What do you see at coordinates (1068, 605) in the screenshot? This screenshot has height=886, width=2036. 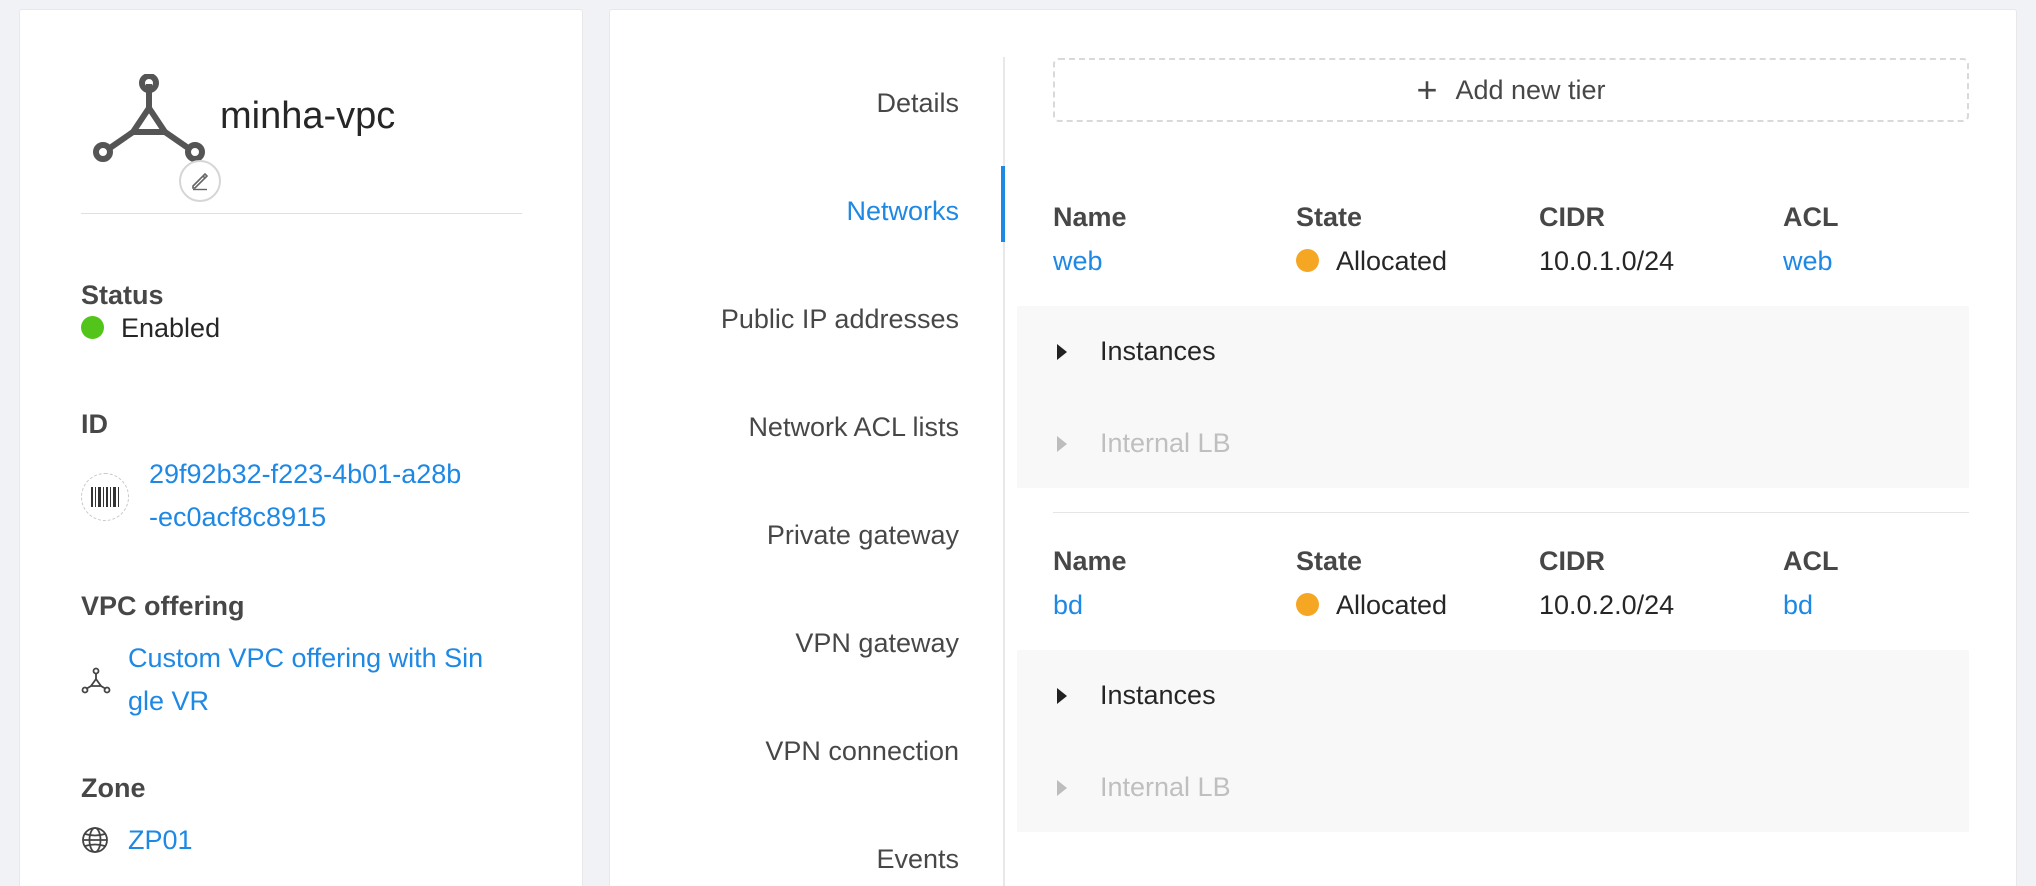 I see `tier-name-link: bd` at bounding box center [1068, 605].